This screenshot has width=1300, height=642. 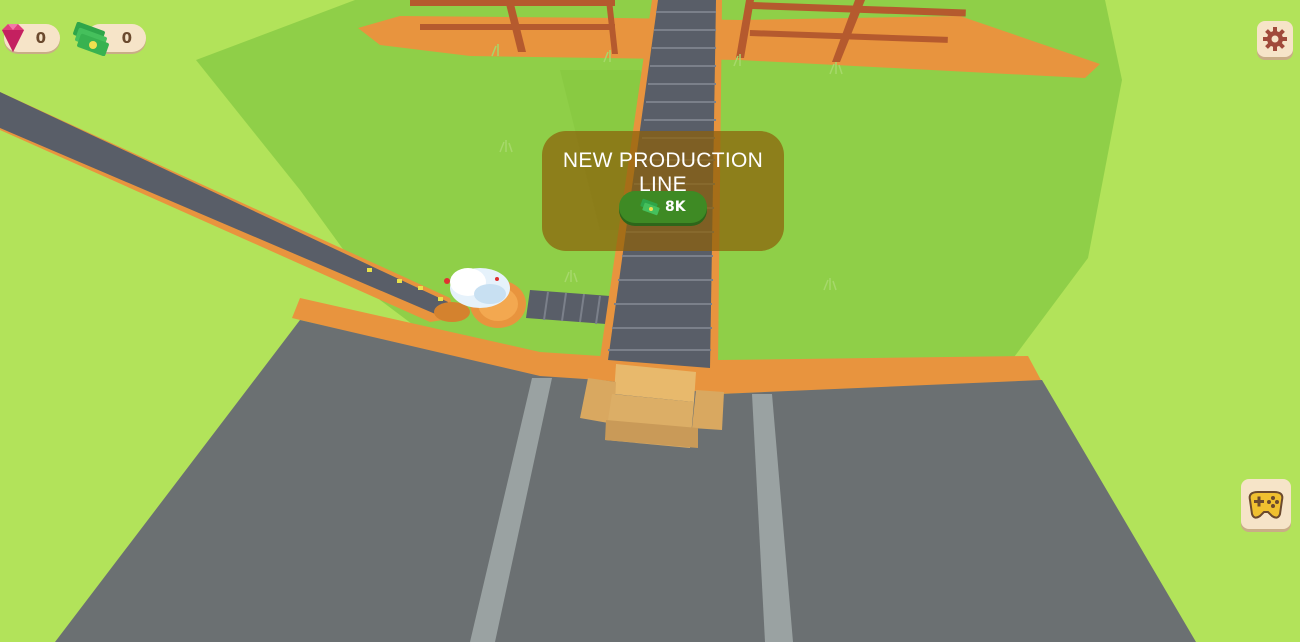 What do you see at coordinates (663, 207) in the screenshot?
I see `buy-production-line-button: 8K` at bounding box center [663, 207].